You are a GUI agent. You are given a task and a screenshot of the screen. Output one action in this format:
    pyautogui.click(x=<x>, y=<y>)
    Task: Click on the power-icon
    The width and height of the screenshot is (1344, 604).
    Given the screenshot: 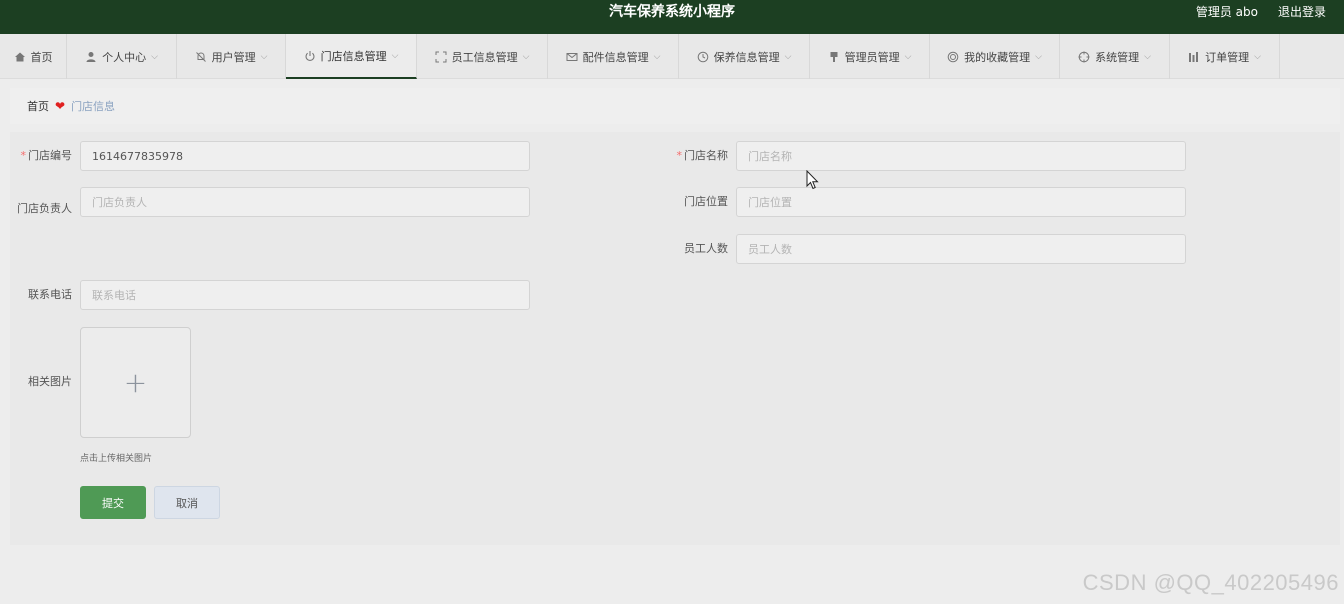 What is the action you would take?
    pyautogui.click(x=310, y=56)
    